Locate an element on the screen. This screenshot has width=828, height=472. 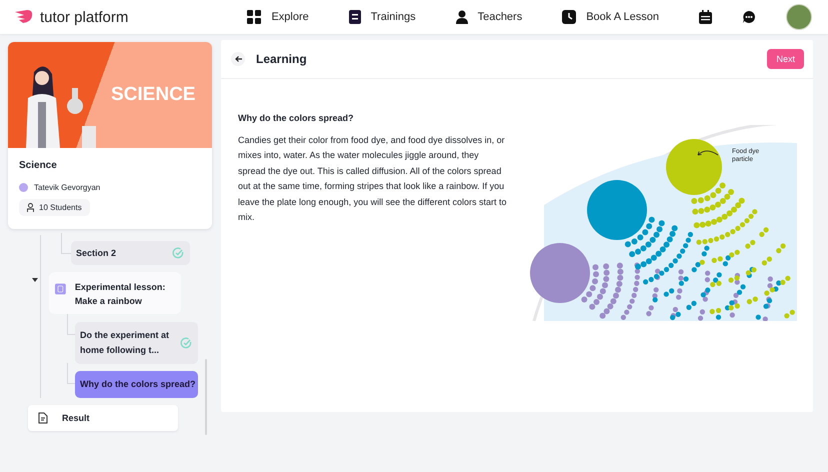
teacher-name: Tatevik Gevorgyan is located at coordinates (67, 187).